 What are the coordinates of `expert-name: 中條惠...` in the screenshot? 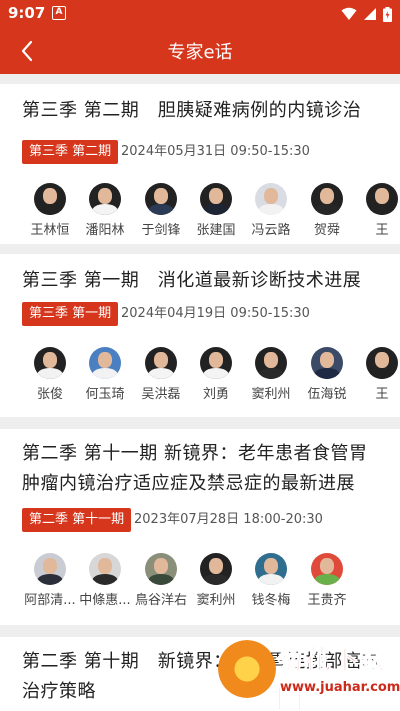 It's located at (105, 600).